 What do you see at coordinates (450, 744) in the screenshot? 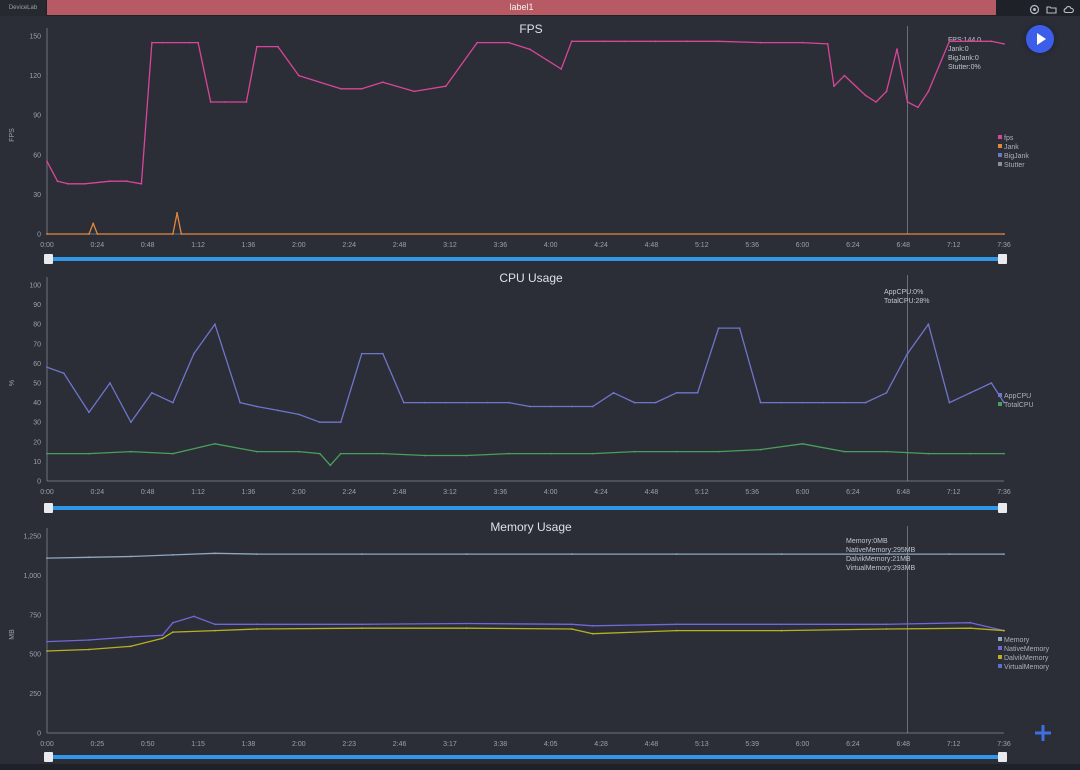
I see `x-tick-label: 3:17` at bounding box center [450, 744].